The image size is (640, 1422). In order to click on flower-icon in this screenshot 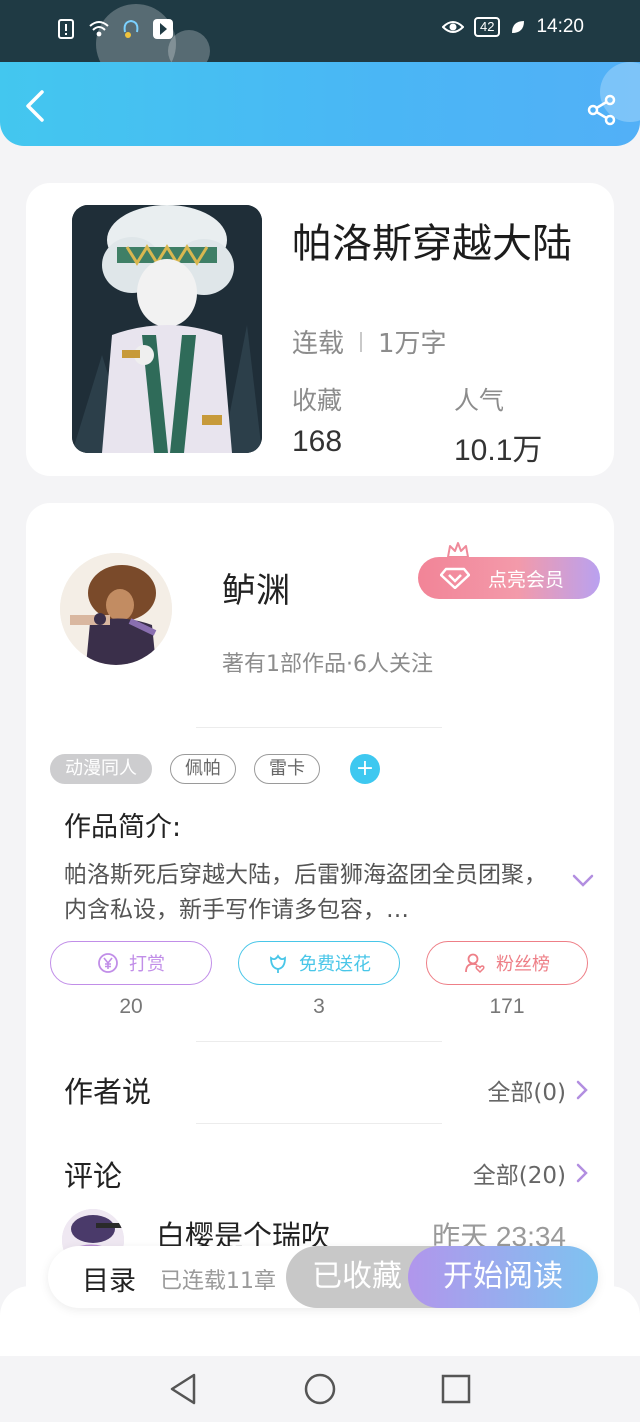, I will do `click(278, 963)`.